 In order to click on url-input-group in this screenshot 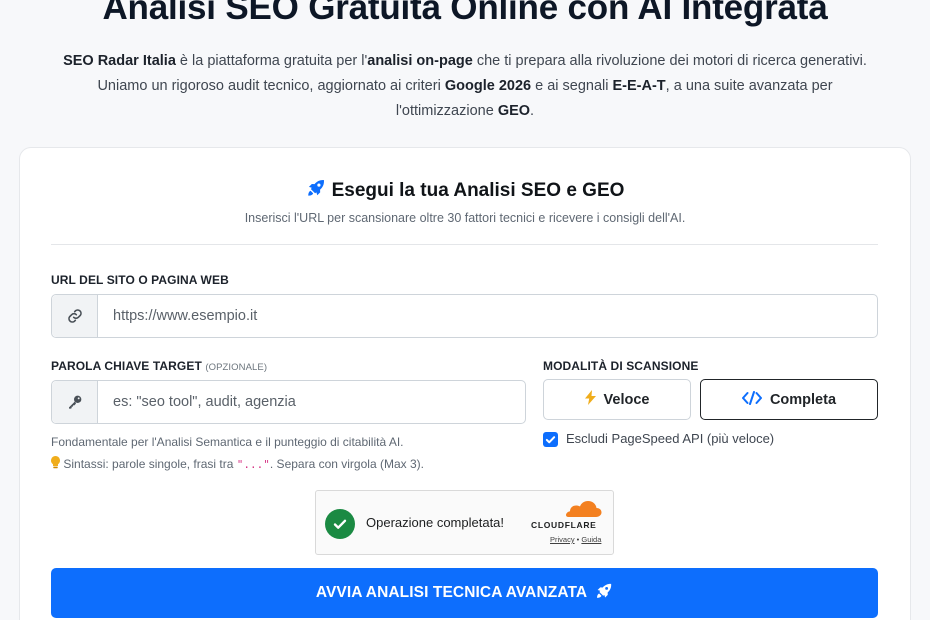, I will do `click(464, 316)`.